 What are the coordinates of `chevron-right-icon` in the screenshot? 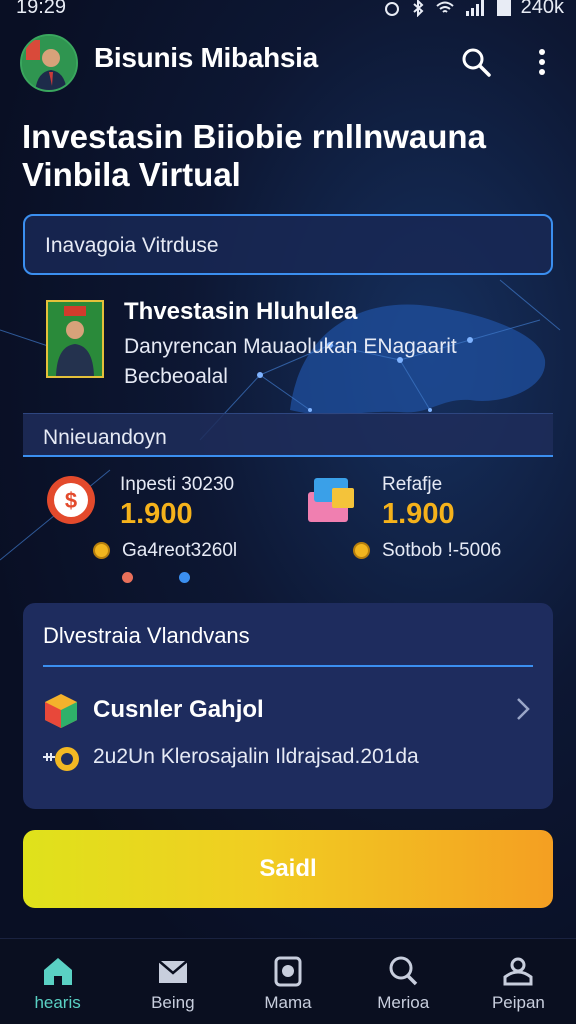 It's located at (523, 709).